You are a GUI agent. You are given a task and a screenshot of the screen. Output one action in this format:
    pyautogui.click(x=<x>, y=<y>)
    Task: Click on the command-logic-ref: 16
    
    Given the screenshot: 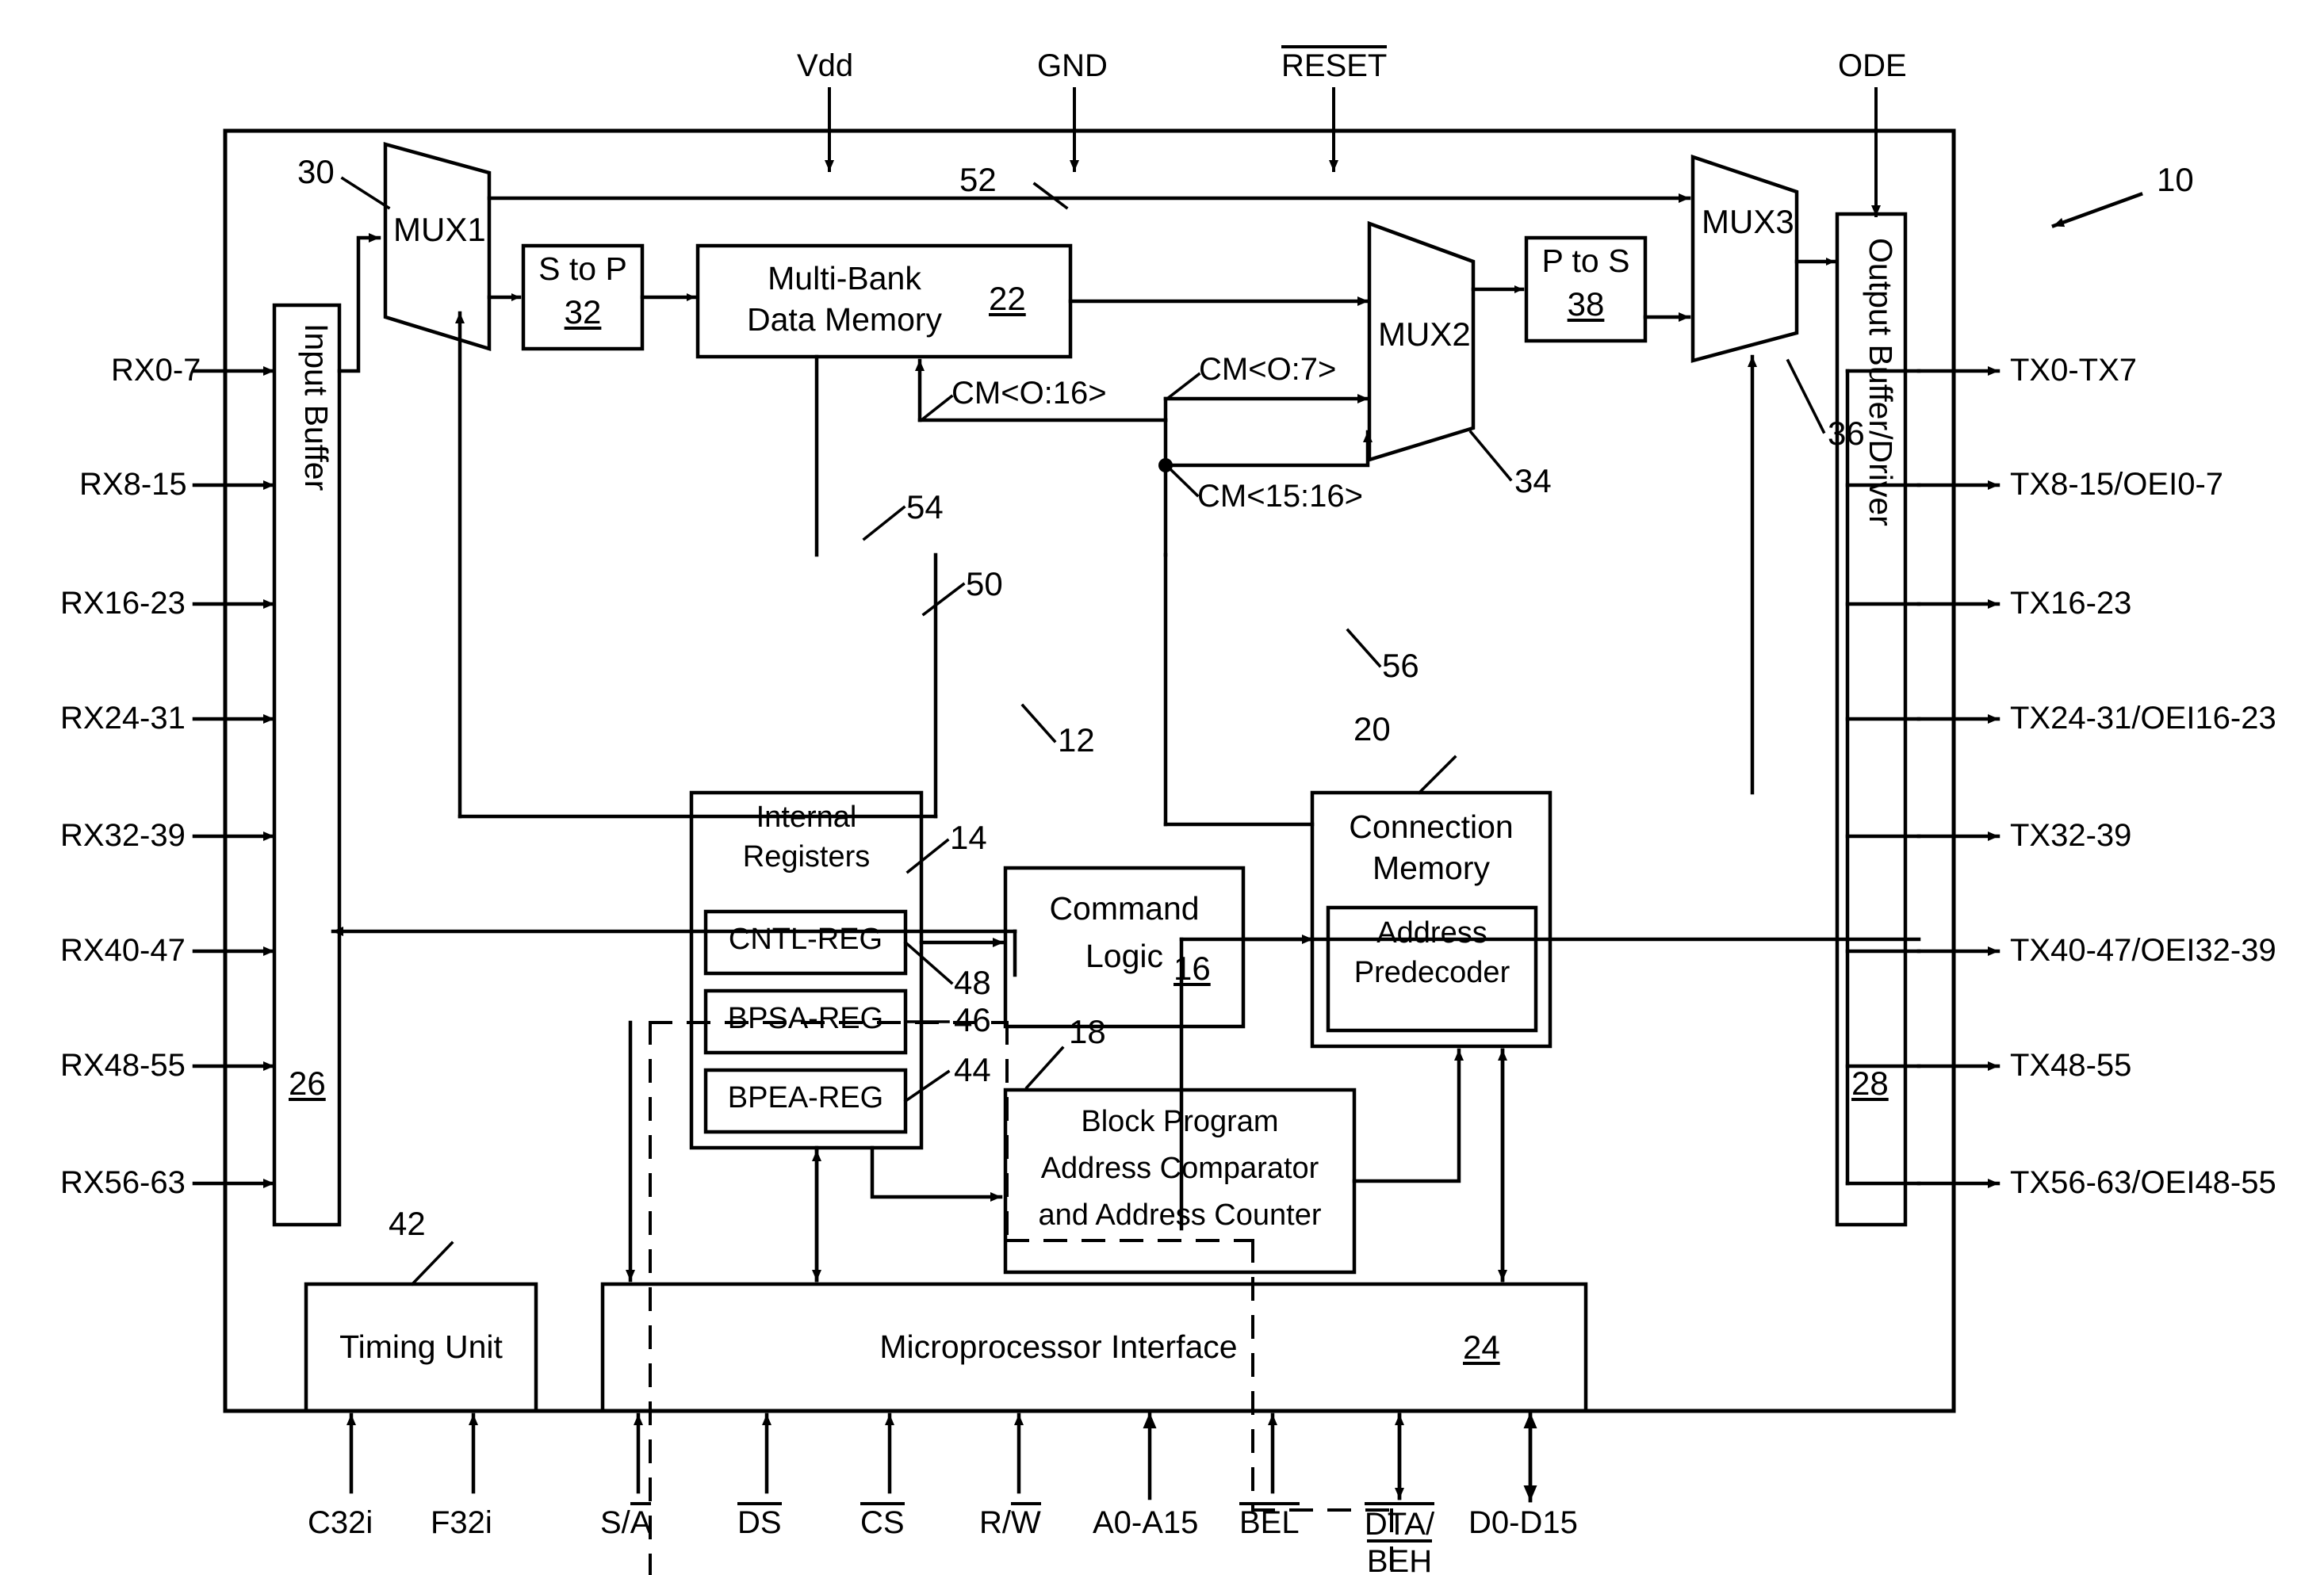 What is the action you would take?
    pyautogui.click(x=1192, y=968)
    